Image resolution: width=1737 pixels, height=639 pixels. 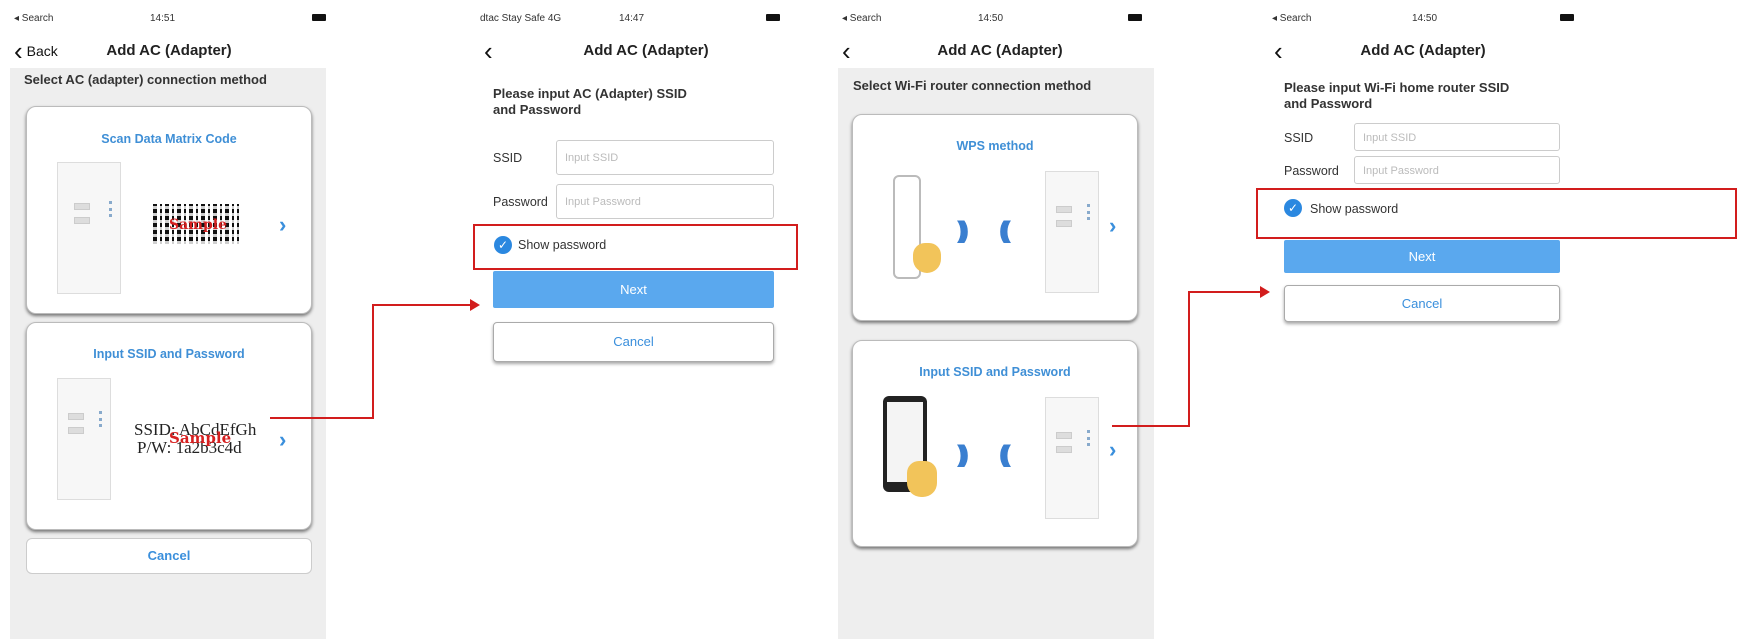 I want to click on wps-method-card: WPS method ))) ((( ›, so click(x=995, y=217).